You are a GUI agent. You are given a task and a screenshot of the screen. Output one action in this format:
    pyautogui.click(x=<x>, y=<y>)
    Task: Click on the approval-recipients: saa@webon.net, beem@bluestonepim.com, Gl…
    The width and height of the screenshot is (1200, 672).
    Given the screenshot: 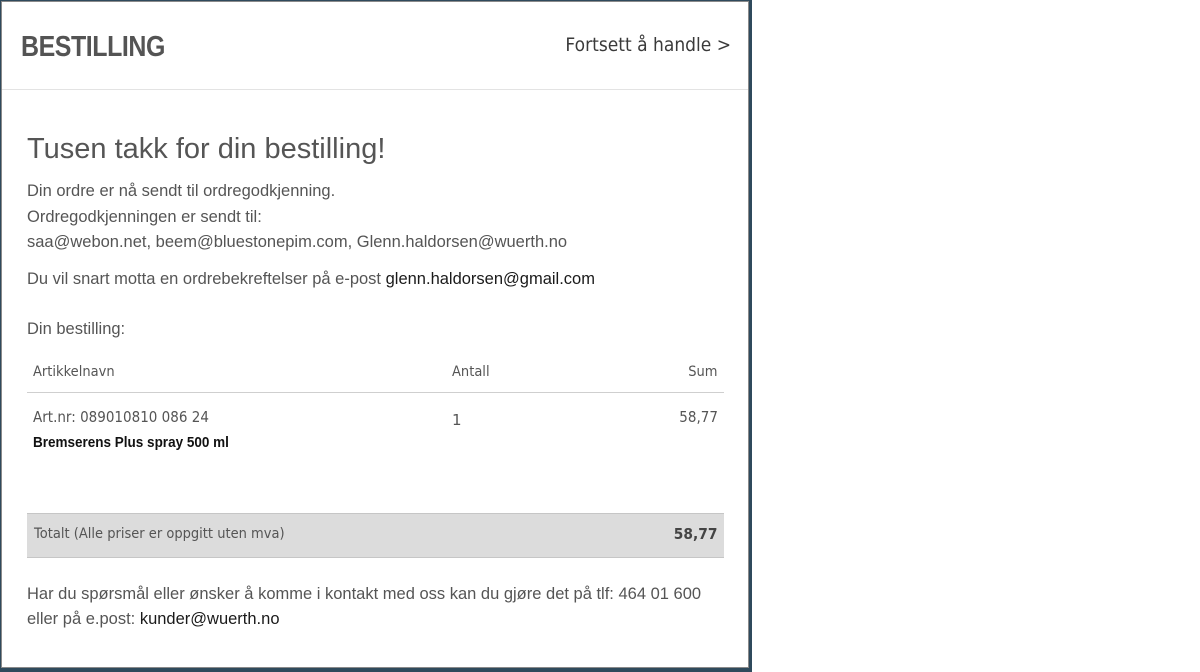 What is the action you would take?
    pyautogui.click(x=297, y=242)
    